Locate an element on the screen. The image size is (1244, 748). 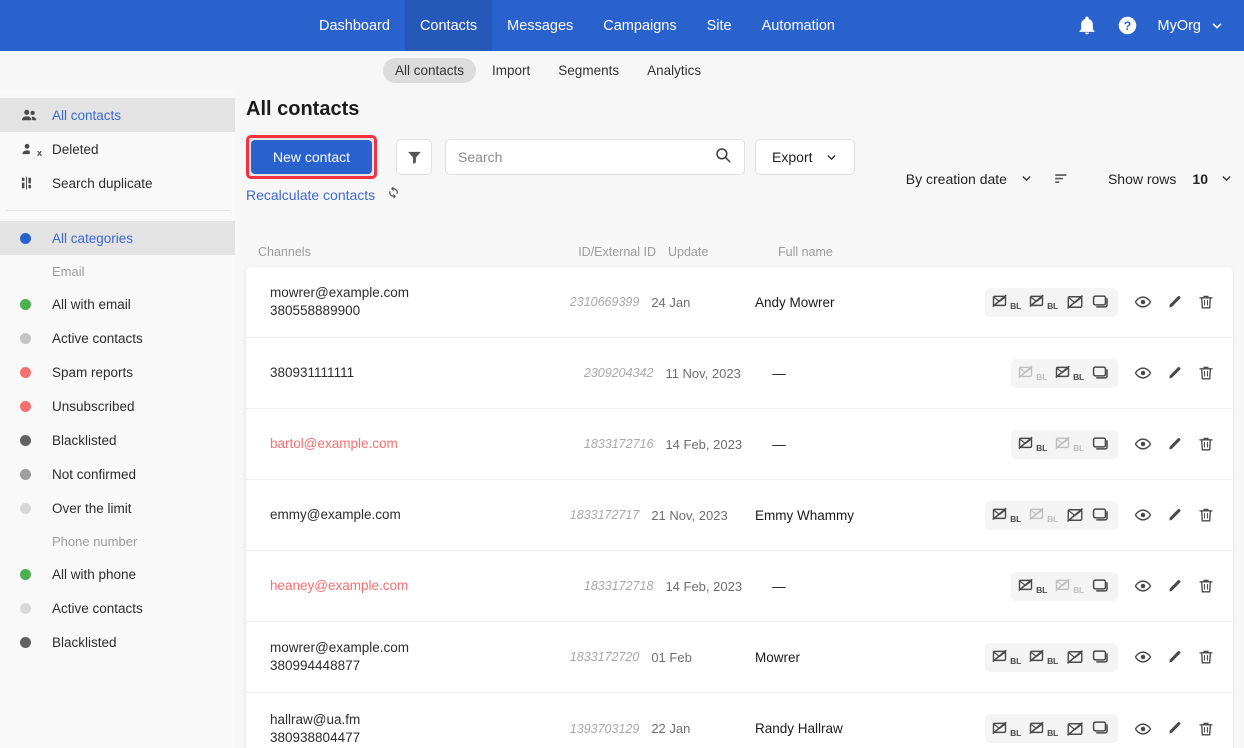
subnav-item-all-contacts: All contacts is located at coordinates (430, 70).